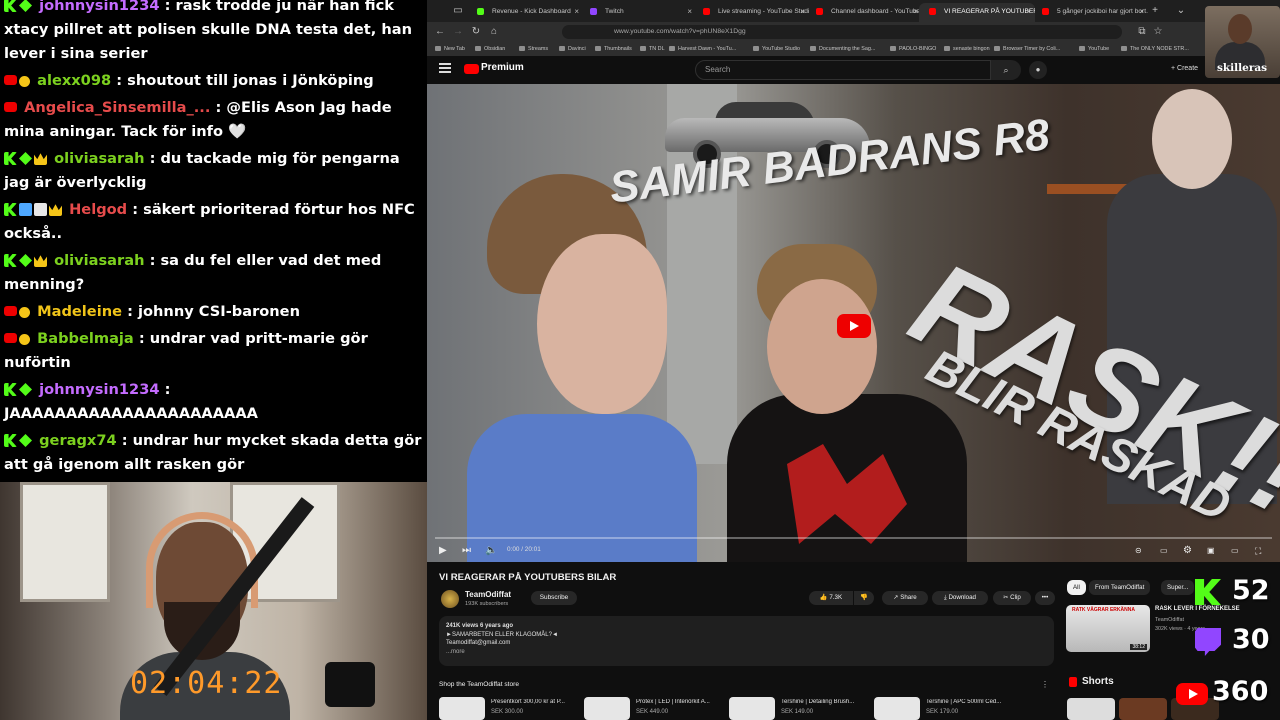 Image resolution: width=1280 pixels, height=720 pixels. What do you see at coordinates (1211, 551) in the screenshot?
I see `miniplayer-icon: ▣` at bounding box center [1211, 551].